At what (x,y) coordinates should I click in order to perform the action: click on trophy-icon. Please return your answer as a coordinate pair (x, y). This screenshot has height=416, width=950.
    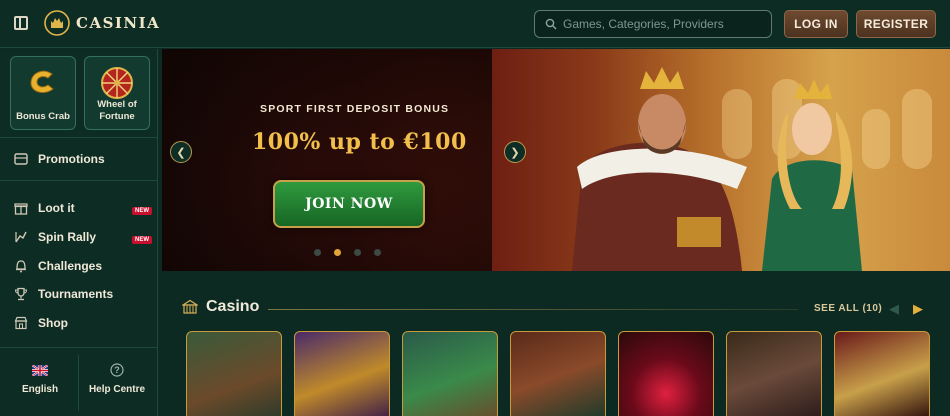
    Looking at the image, I should click on (21, 294).